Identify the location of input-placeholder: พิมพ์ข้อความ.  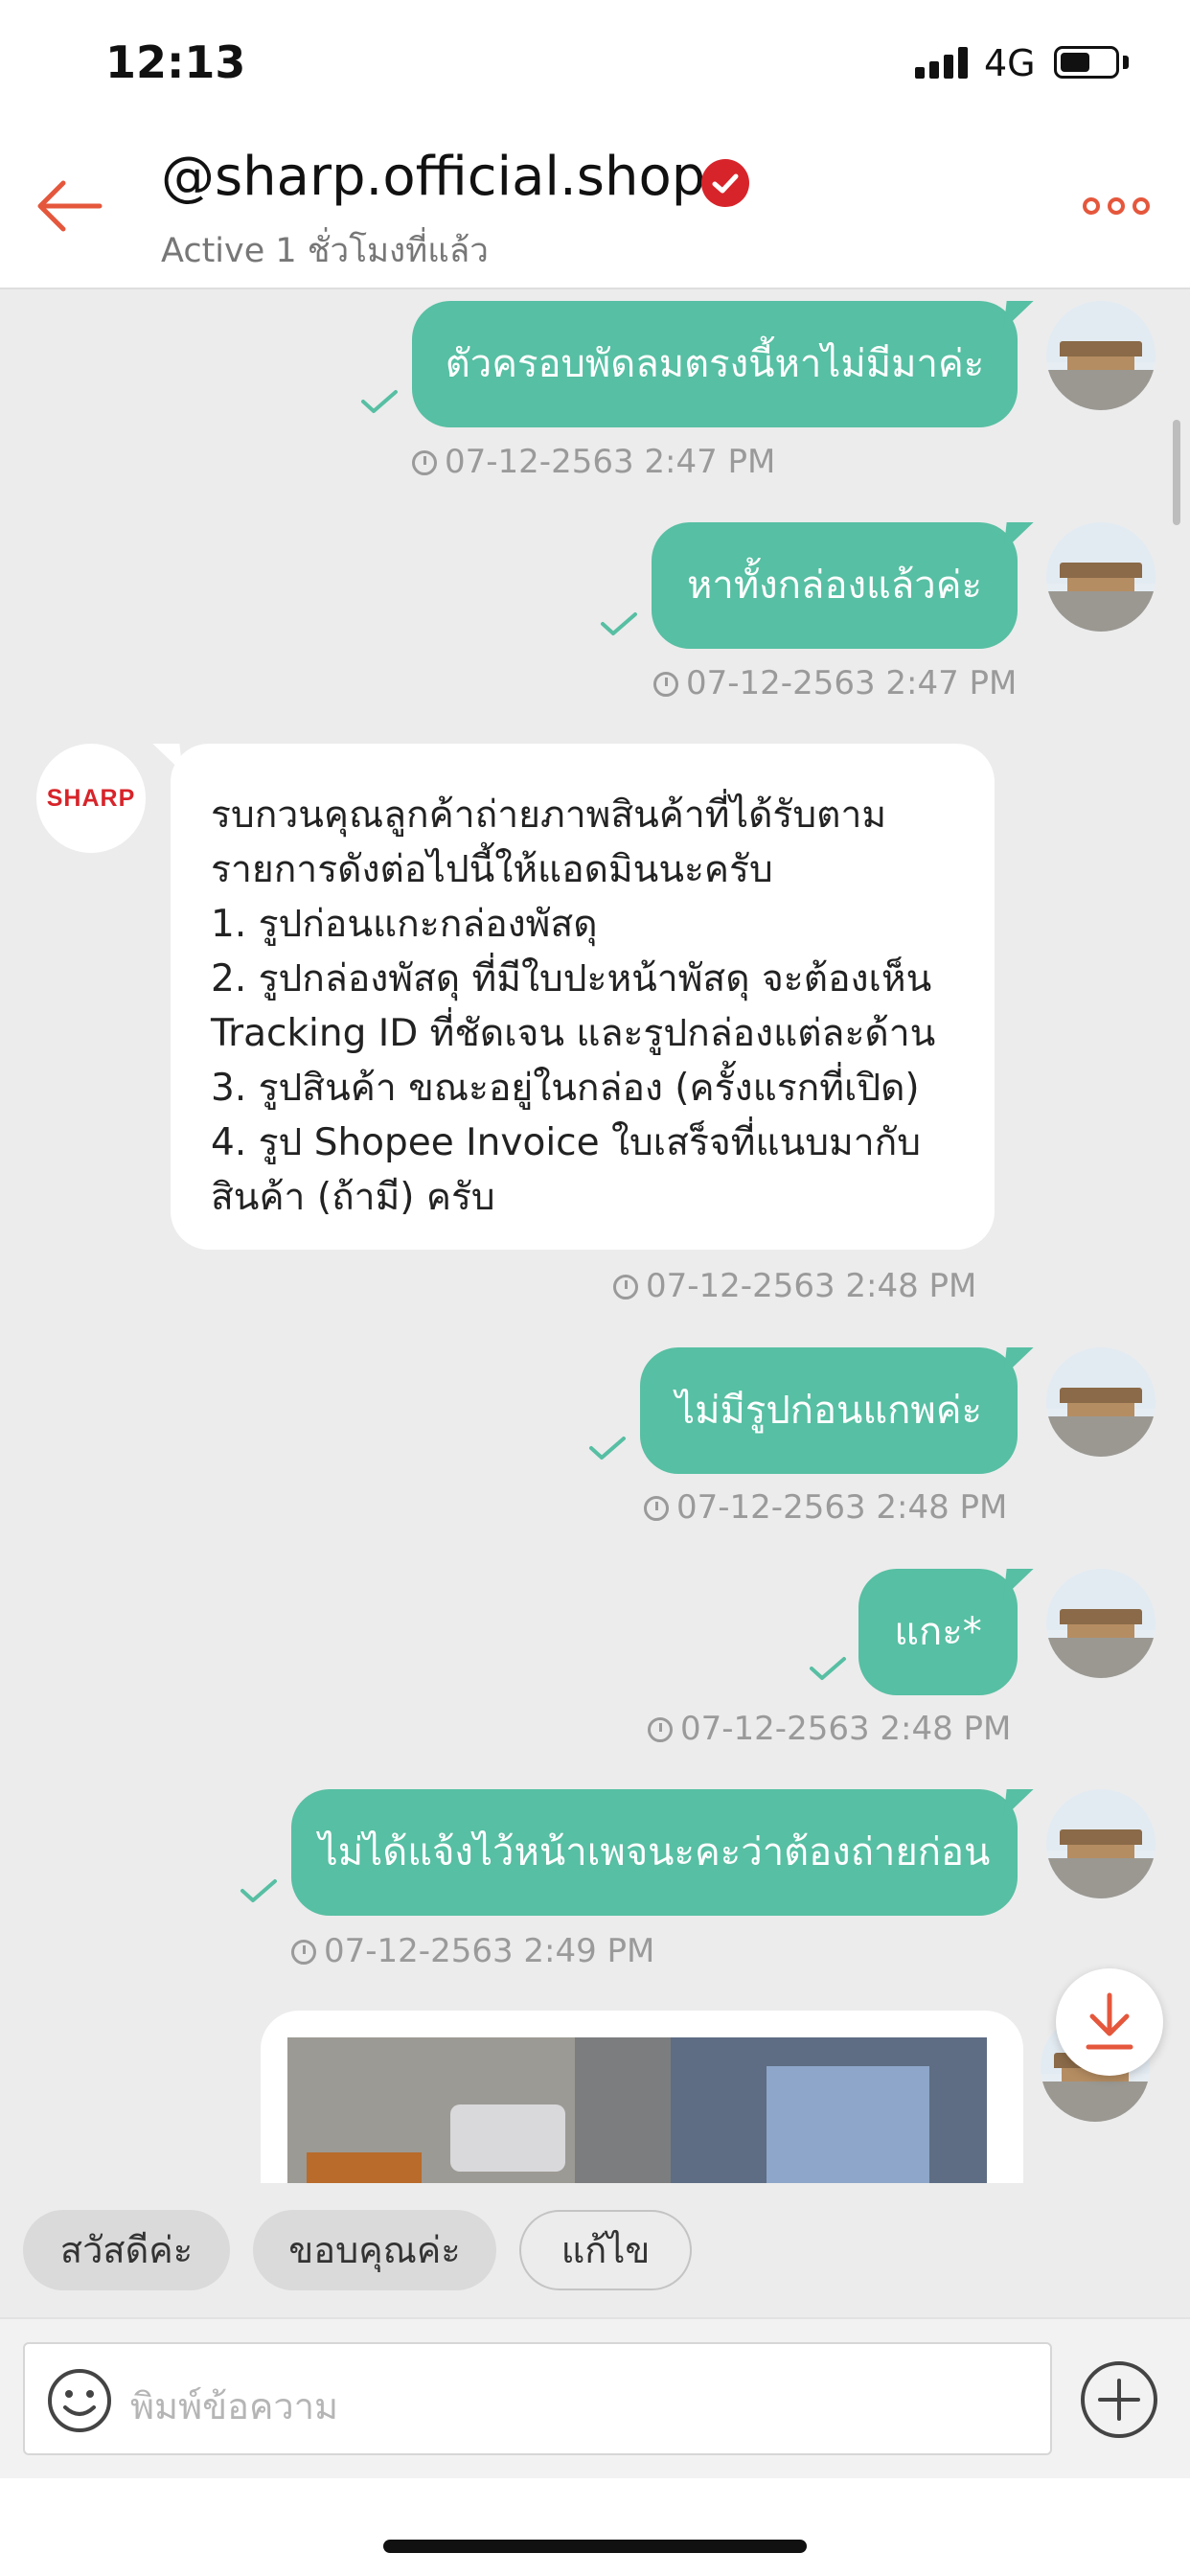
(234, 2406).